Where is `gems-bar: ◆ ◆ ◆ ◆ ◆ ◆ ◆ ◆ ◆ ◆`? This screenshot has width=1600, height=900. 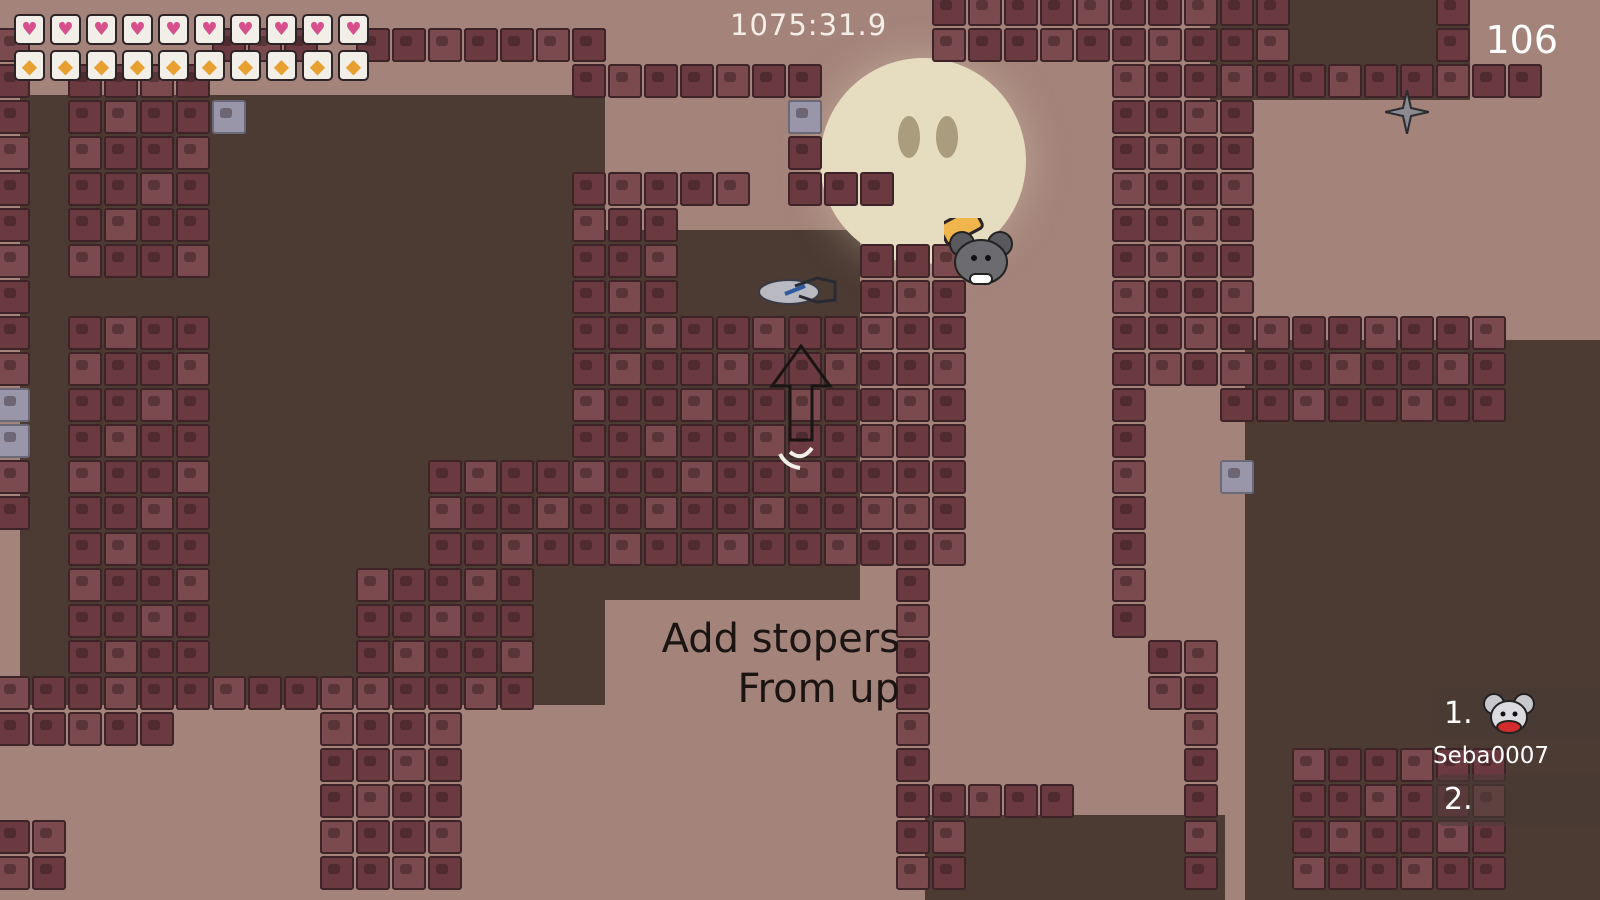
gems-bar: ◆ ◆ ◆ ◆ ◆ ◆ ◆ ◆ ◆ ◆ is located at coordinates (191, 65).